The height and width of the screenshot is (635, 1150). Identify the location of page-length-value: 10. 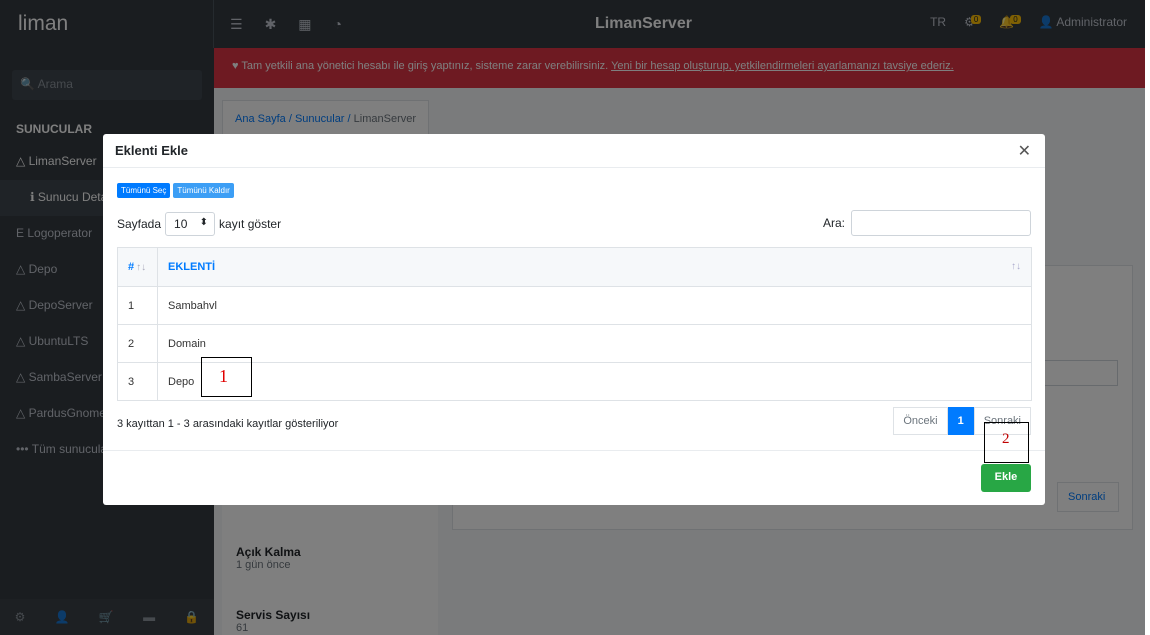
(181, 224).